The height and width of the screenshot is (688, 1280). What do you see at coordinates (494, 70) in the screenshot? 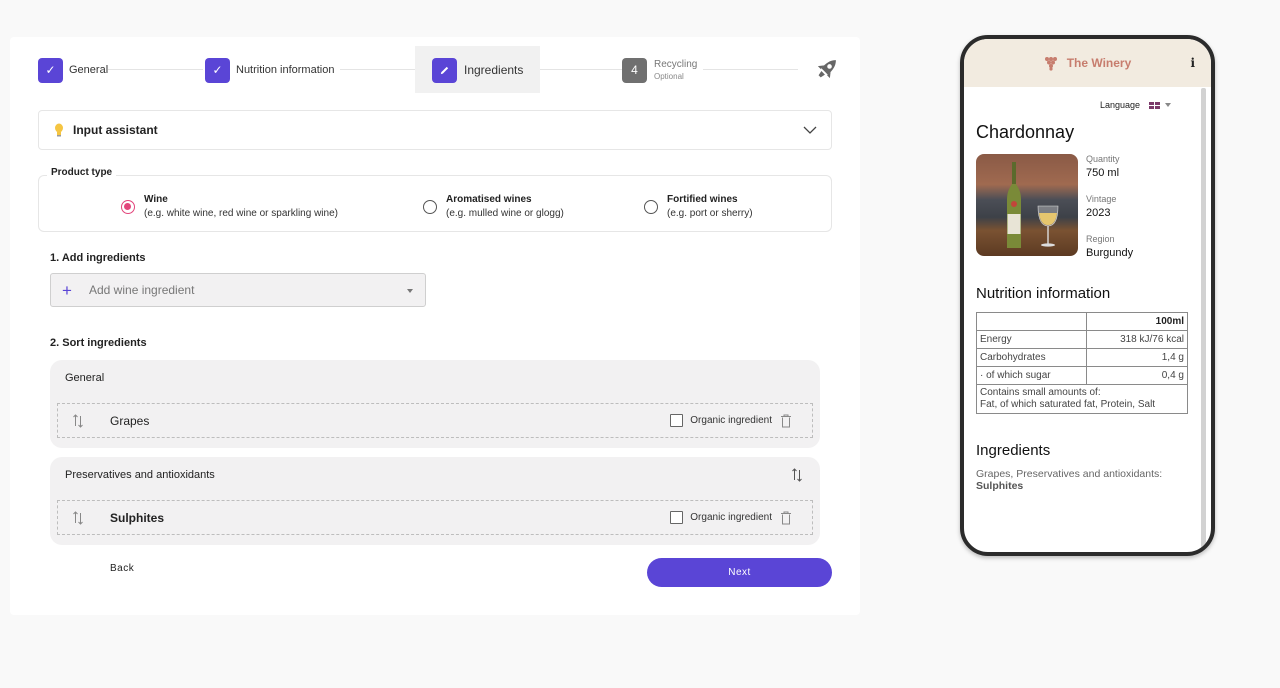
I see `step-label: Ingredients` at bounding box center [494, 70].